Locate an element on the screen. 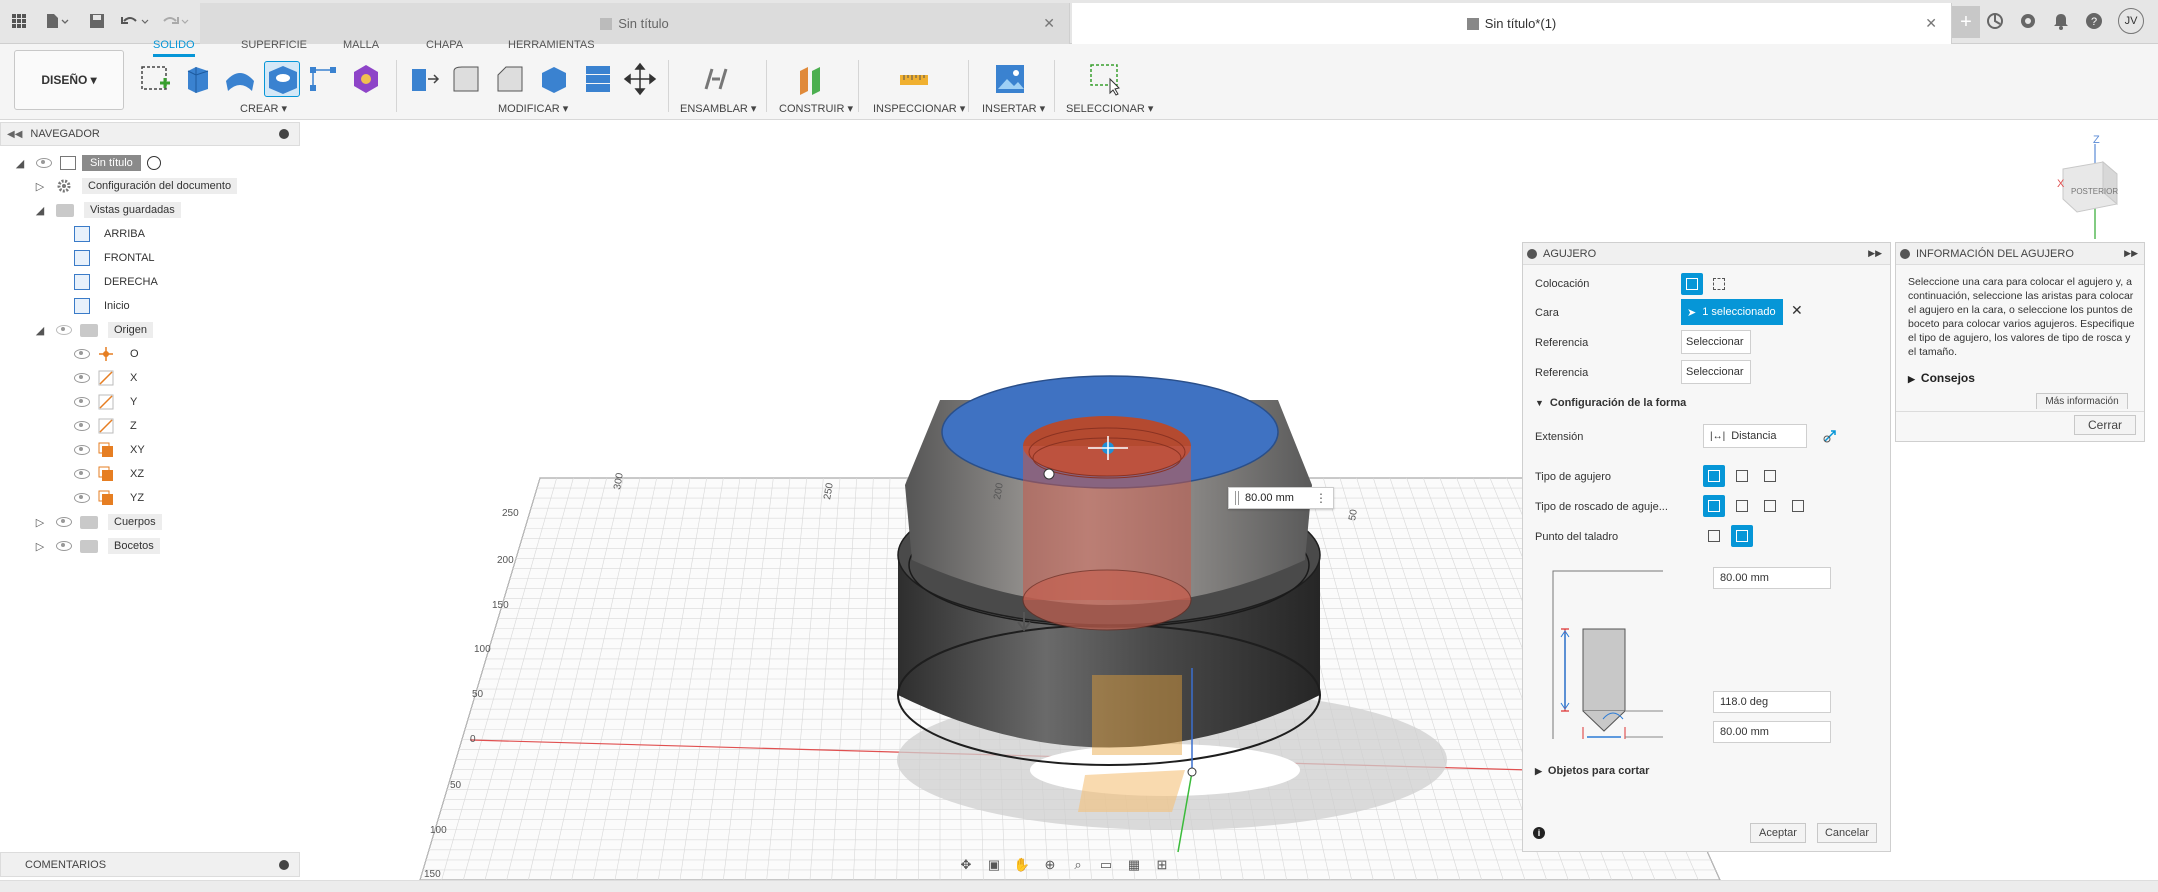 The image size is (2158, 892). panel-options-icon is located at coordinates (284, 134).